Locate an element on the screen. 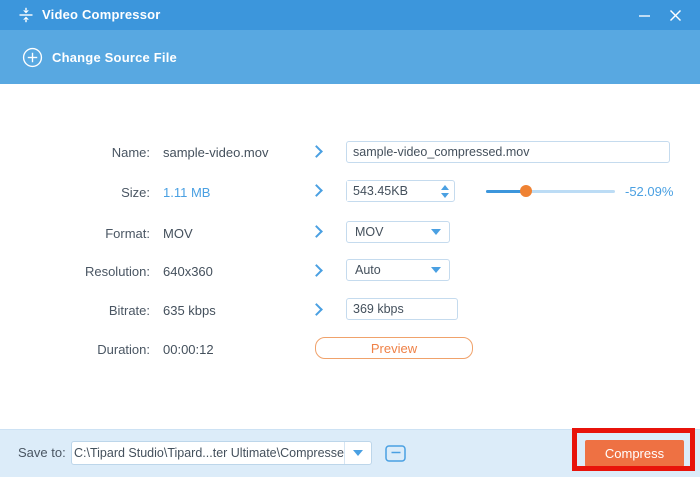 The height and width of the screenshot is (477, 700). change-source-file-button: Change Source File is located at coordinates (99, 57).